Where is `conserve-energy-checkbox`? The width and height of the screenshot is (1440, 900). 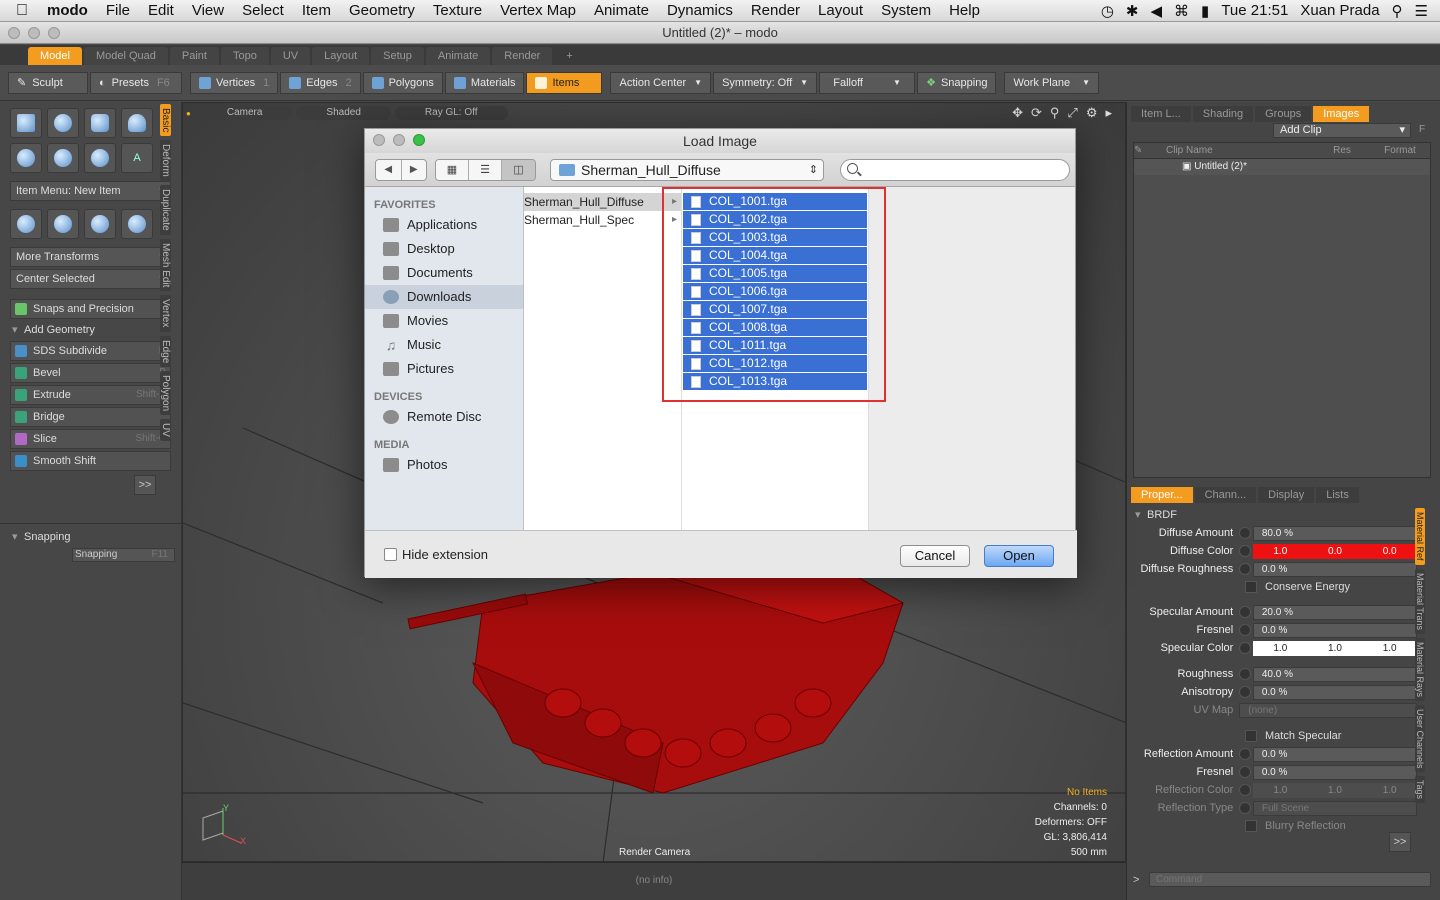
conserve-energy-checkbox is located at coordinates (1251, 587).